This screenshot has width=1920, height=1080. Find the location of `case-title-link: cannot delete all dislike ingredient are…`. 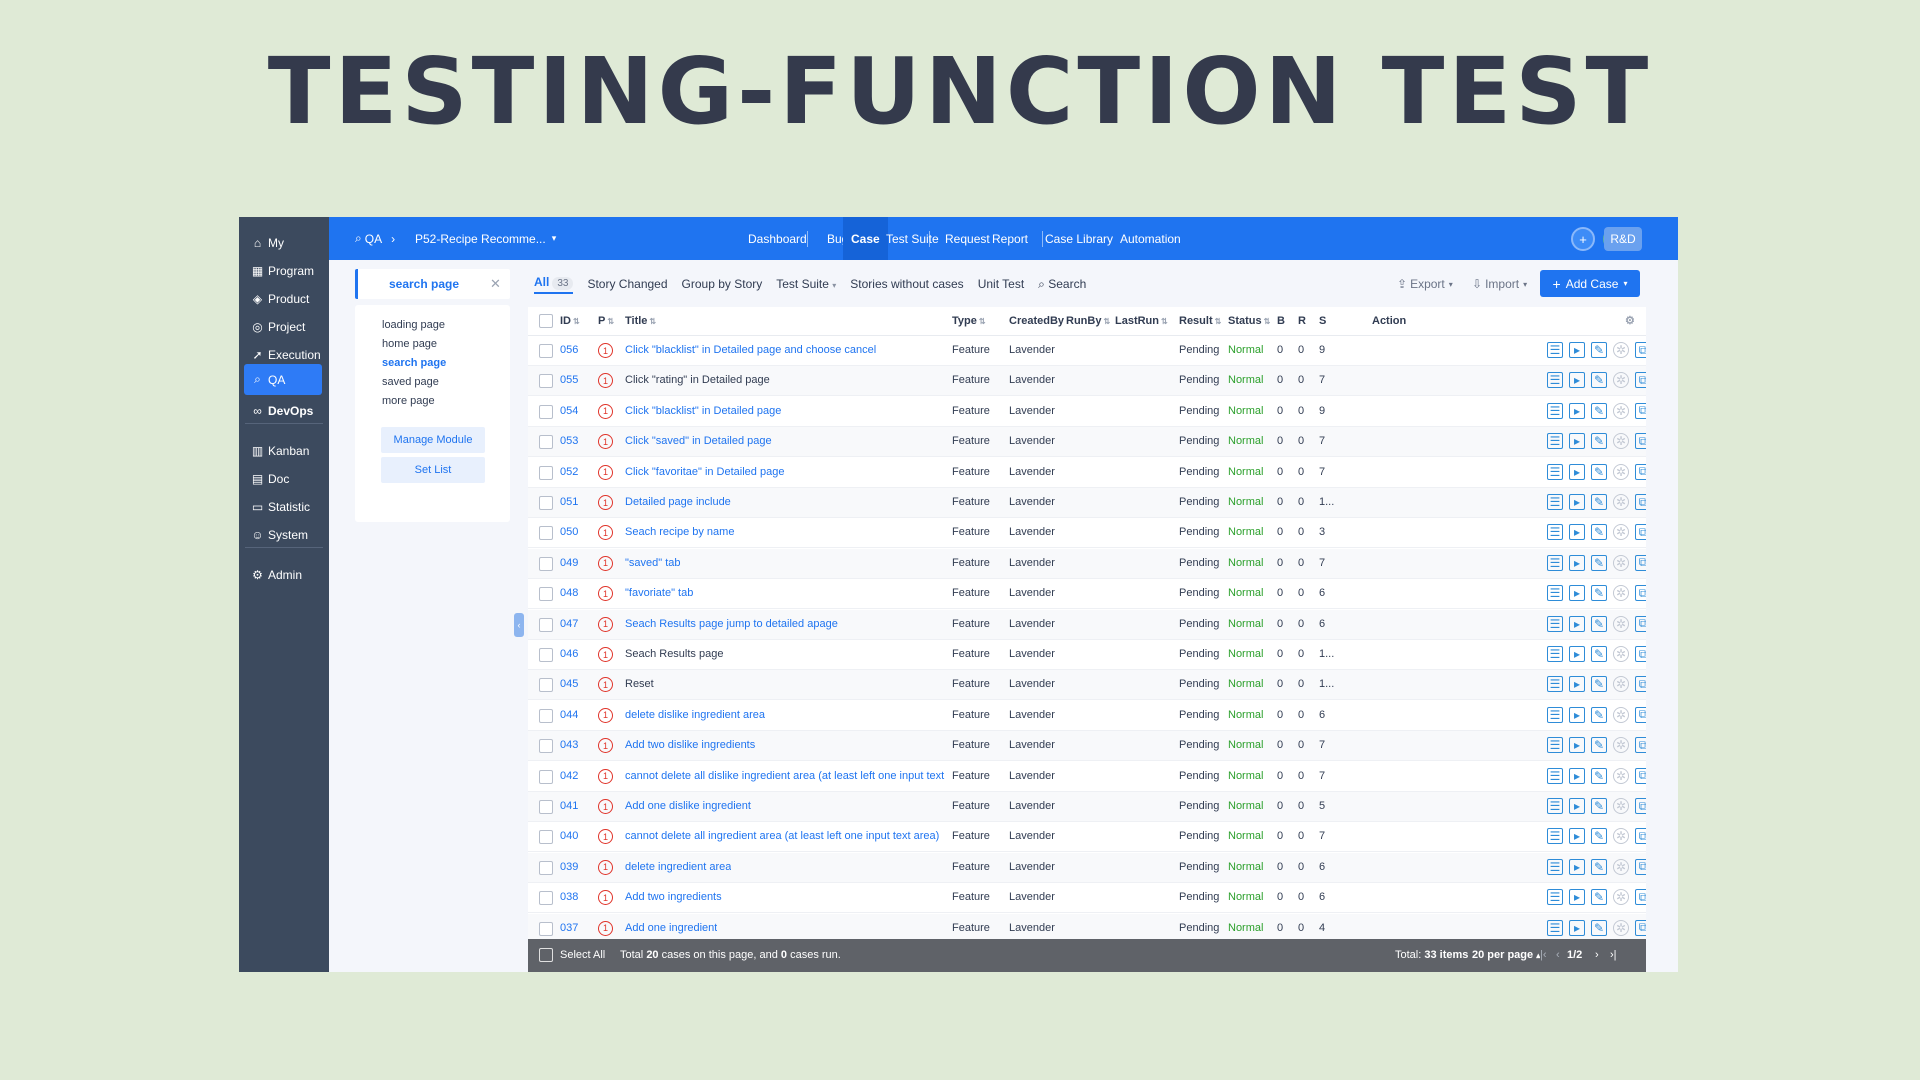

case-title-link: cannot delete all dislike ingredient are… is located at coordinates (785, 776).